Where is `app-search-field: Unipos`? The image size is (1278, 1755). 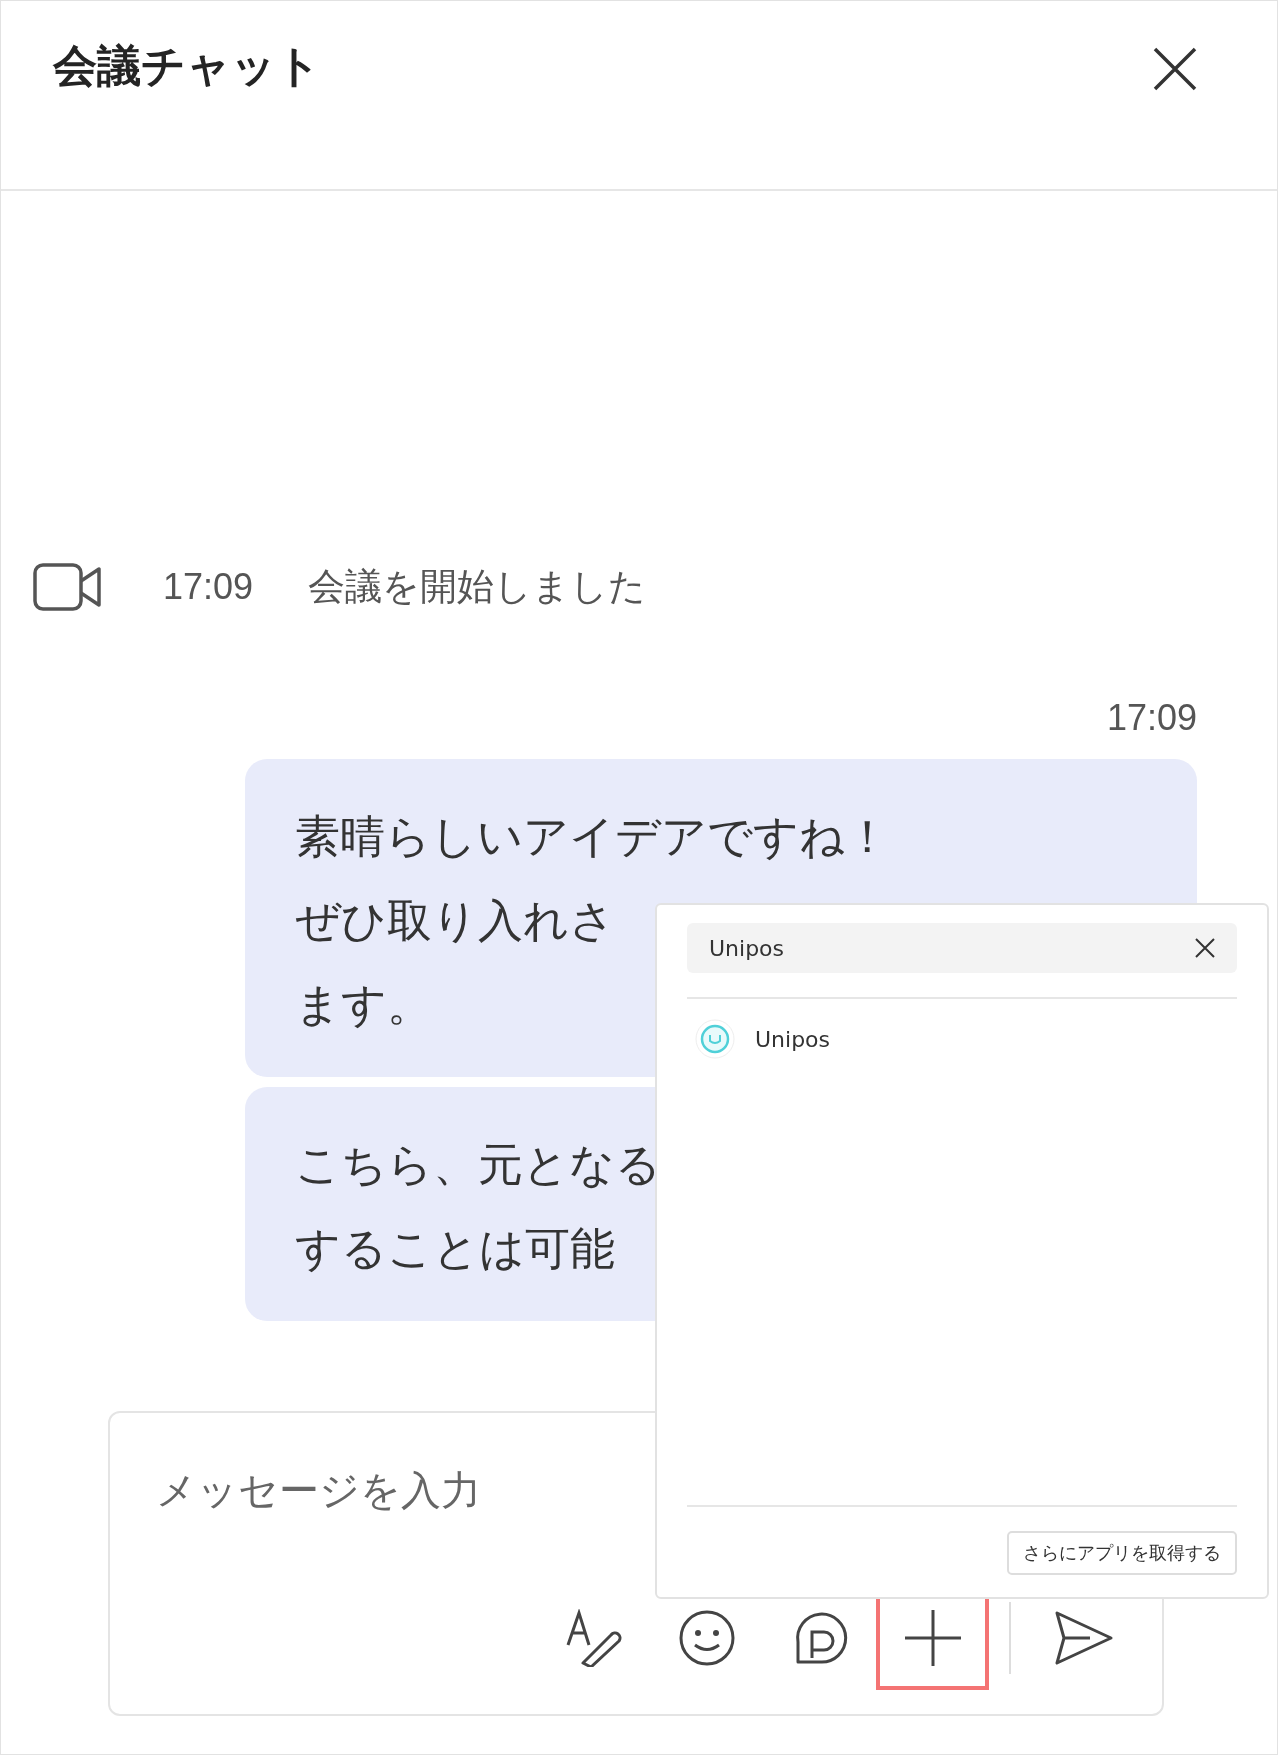
app-search-field: Unipos is located at coordinates (962, 948).